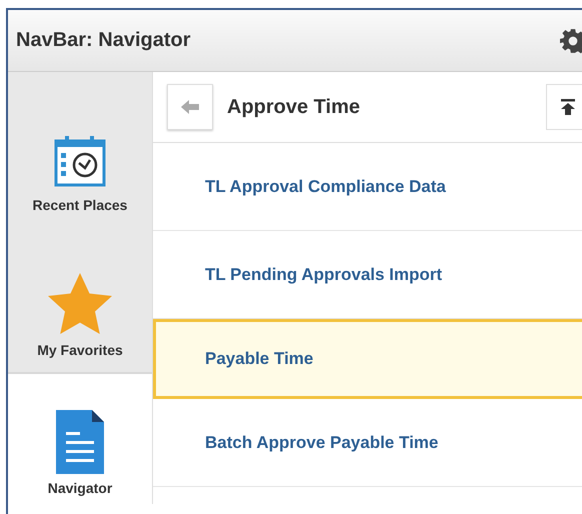 The width and height of the screenshot is (582, 514). What do you see at coordinates (367, 187) in the screenshot?
I see `menu-link: TL Approval Compliance Data` at bounding box center [367, 187].